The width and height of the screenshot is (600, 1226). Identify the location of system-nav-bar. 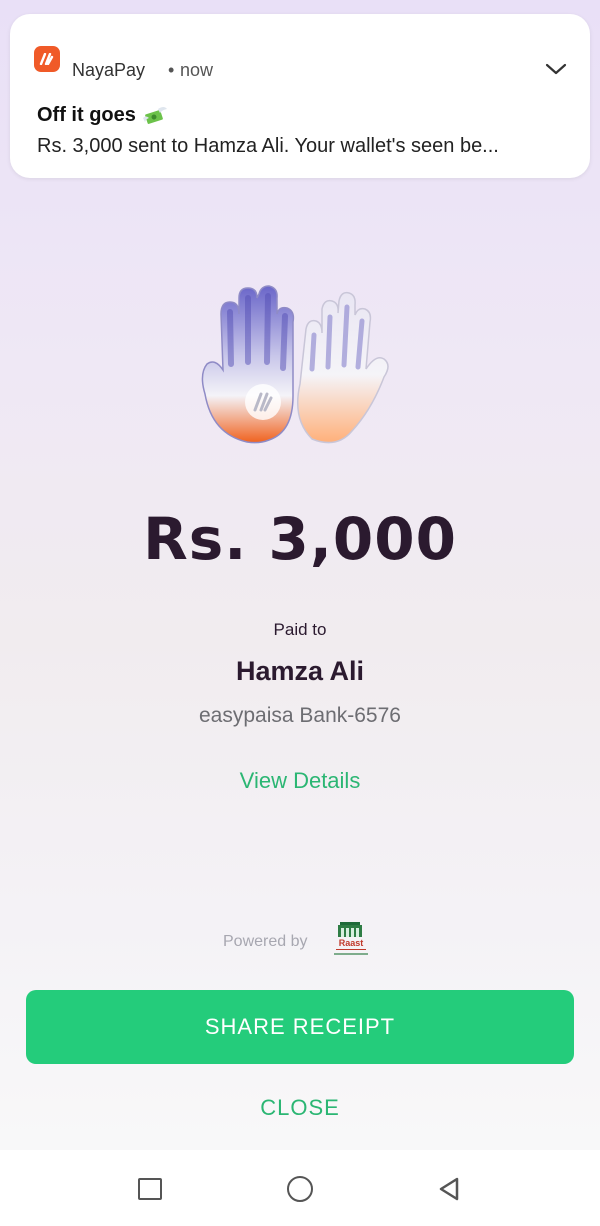
(300, 1188).